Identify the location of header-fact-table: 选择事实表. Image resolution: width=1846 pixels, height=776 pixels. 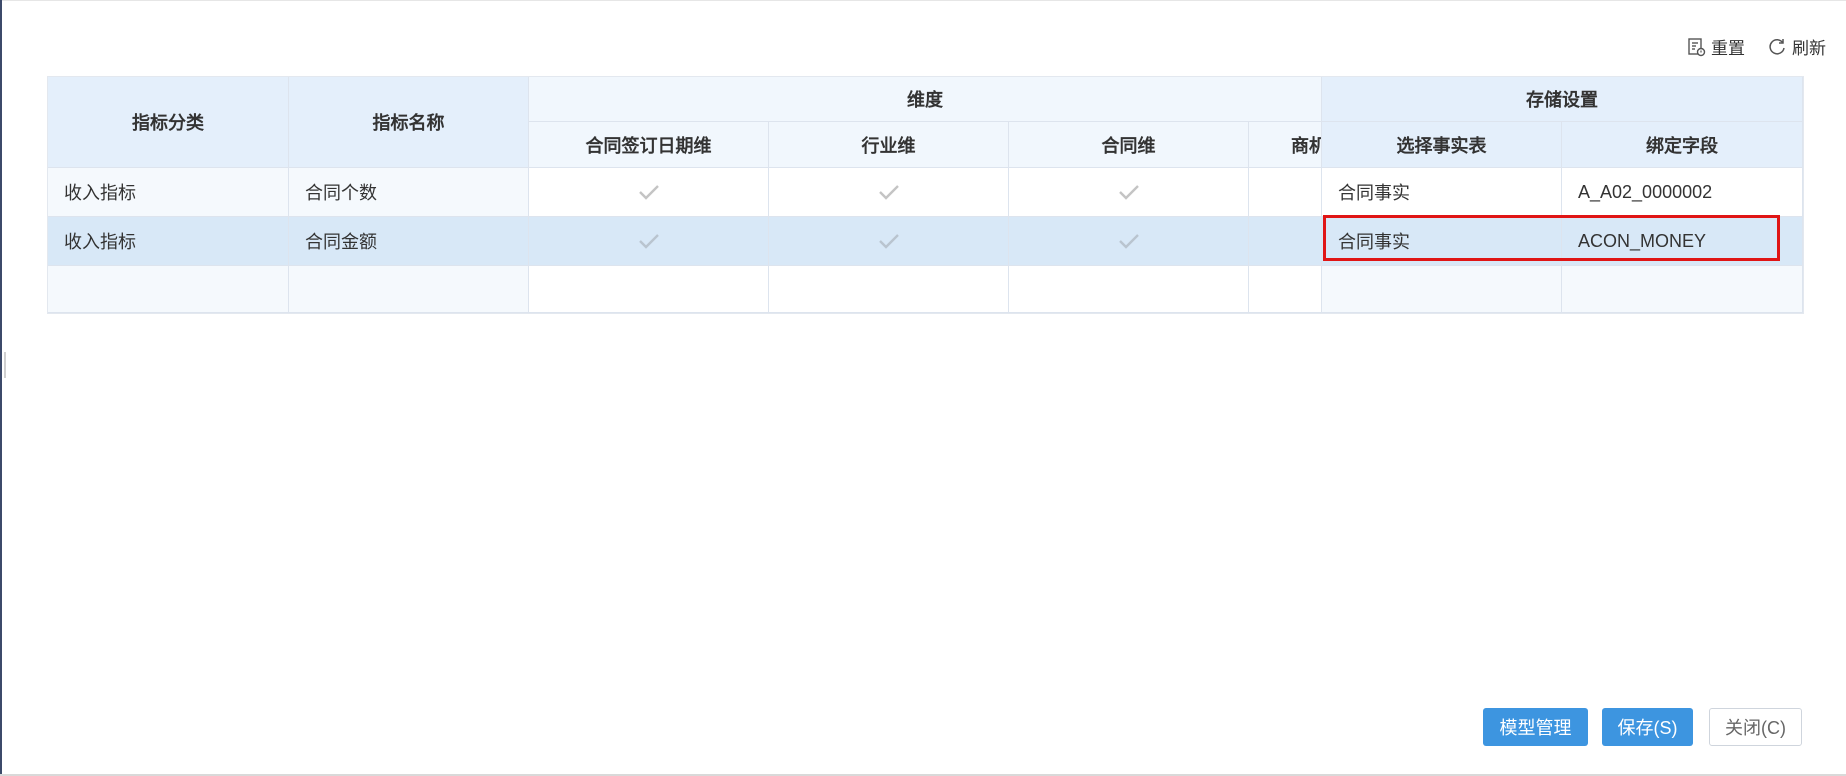
(1442, 145).